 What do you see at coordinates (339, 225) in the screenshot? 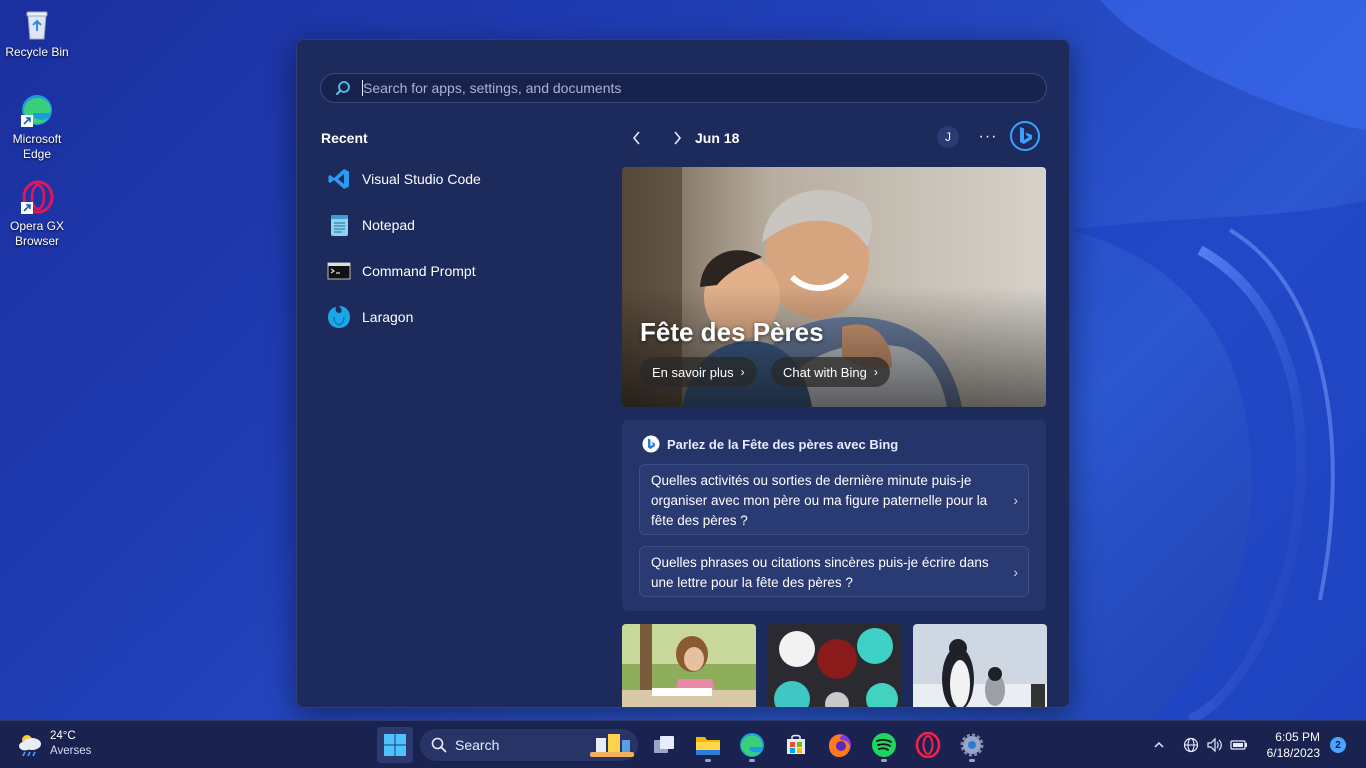
I see `notepad-icon` at bounding box center [339, 225].